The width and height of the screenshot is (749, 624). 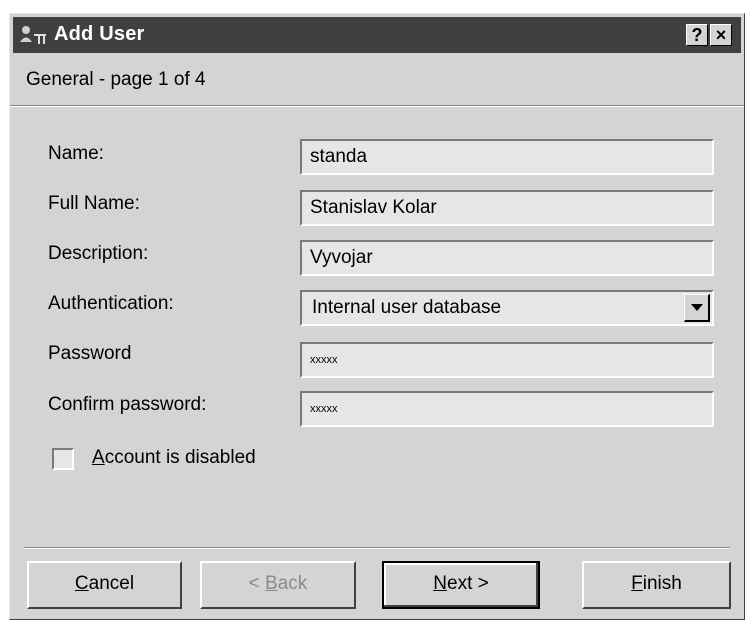 I want to click on authentication-select: Internal user database, so click(x=507, y=308).